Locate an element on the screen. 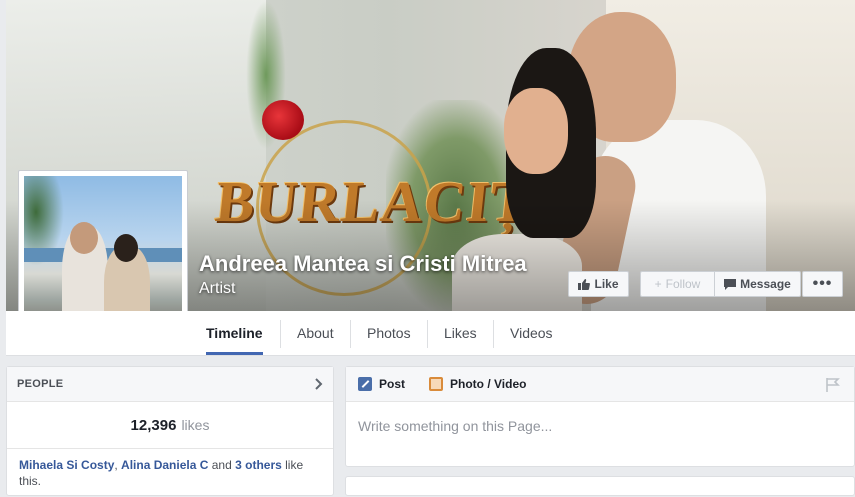 The width and height of the screenshot is (855, 497). page-likes-summary: 12,396 likes is located at coordinates (170, 425).